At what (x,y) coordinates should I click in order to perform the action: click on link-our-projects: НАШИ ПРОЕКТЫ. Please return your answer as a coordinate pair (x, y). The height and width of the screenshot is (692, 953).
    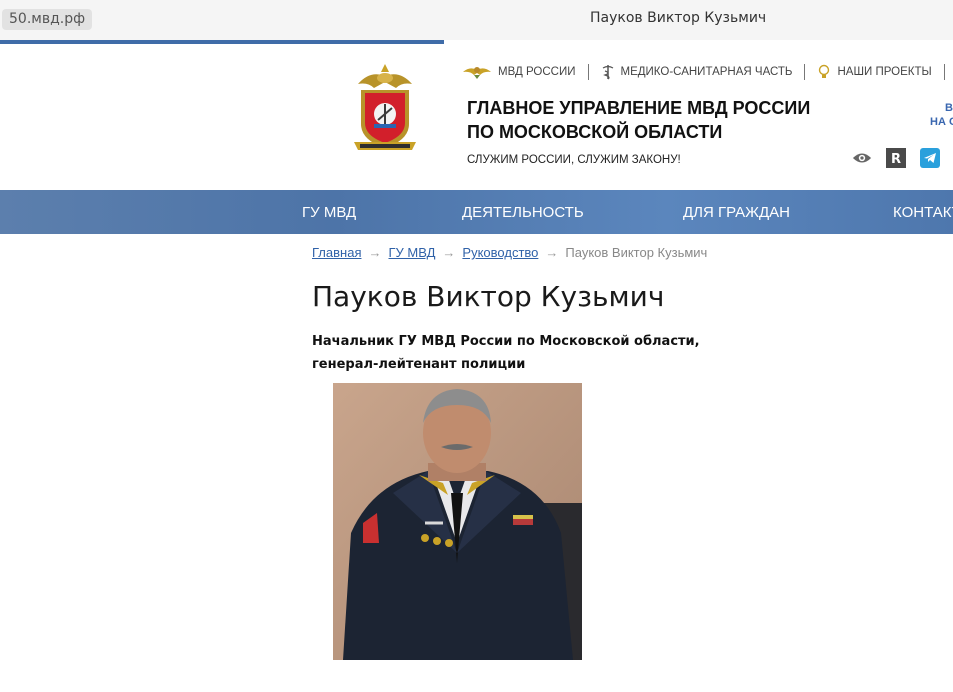
    Looking at the image, I should click on (874, 72).